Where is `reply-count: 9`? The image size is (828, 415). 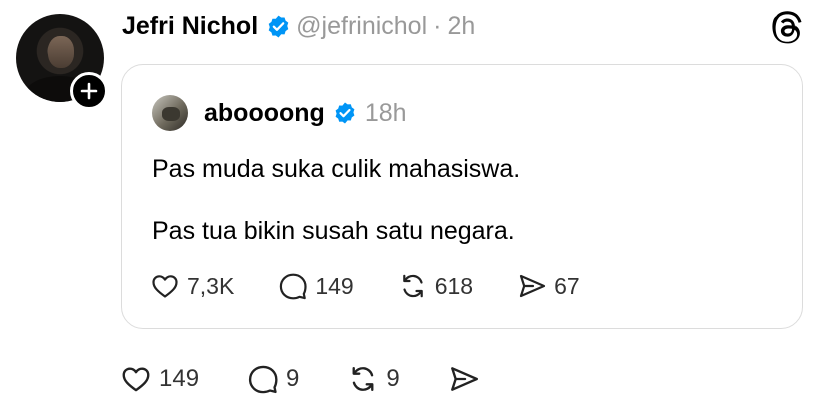 reply-count: 9 is located at coordinates (293, 378).